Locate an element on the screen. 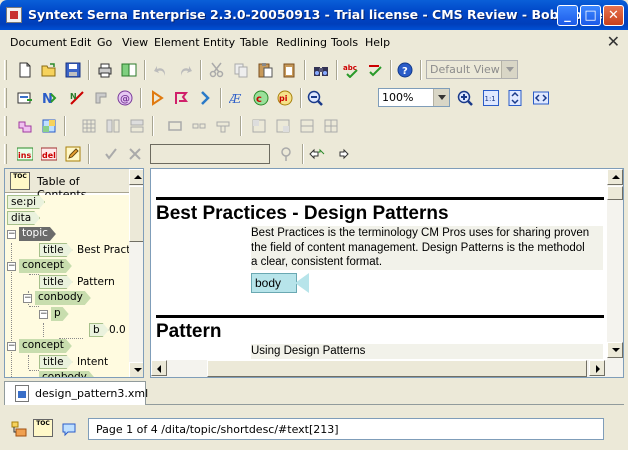  unwrap-element-button is located at coordinates (101, 98).